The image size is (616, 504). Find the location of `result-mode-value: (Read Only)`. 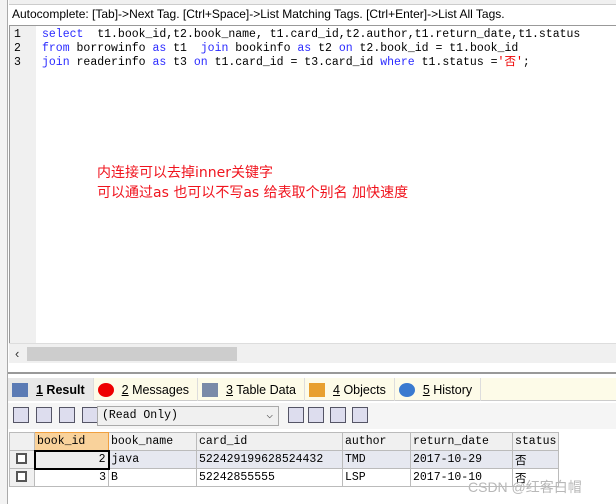

result-mode-value: (Read Only) is located at coordinates (140, 415).